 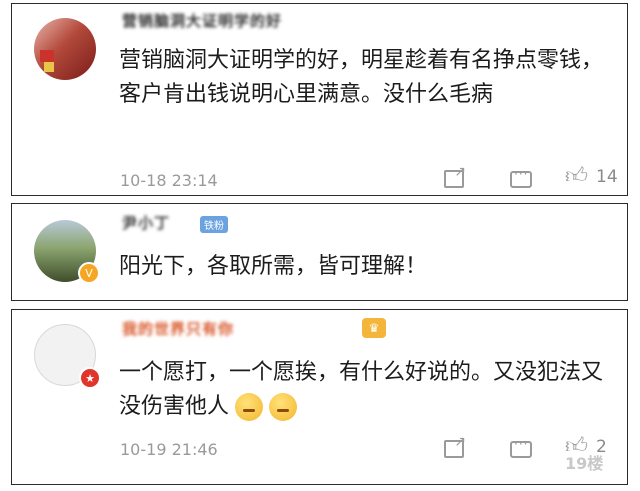 I want to click on comment-text: 一个愿打，一个愿挨，有什么好说的。又没犯法又没伤害他人, so click(x=366, y=390).